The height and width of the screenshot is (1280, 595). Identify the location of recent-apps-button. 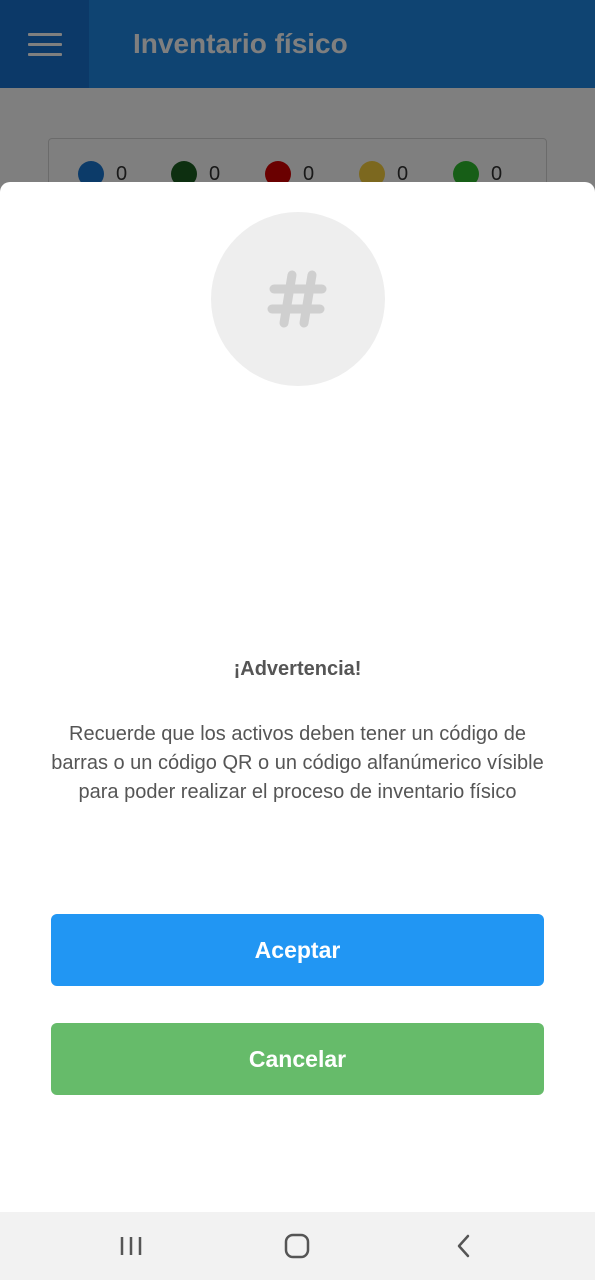
(131, 1246).